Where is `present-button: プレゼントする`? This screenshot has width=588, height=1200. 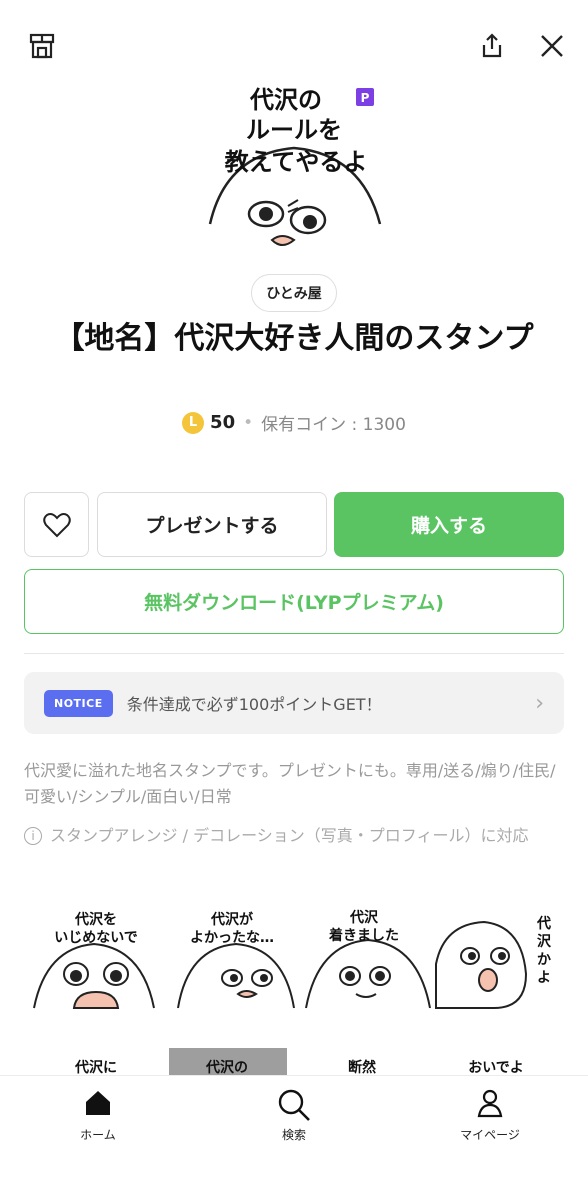
present-button: プレゼントする is located at coordinates (212, 524).